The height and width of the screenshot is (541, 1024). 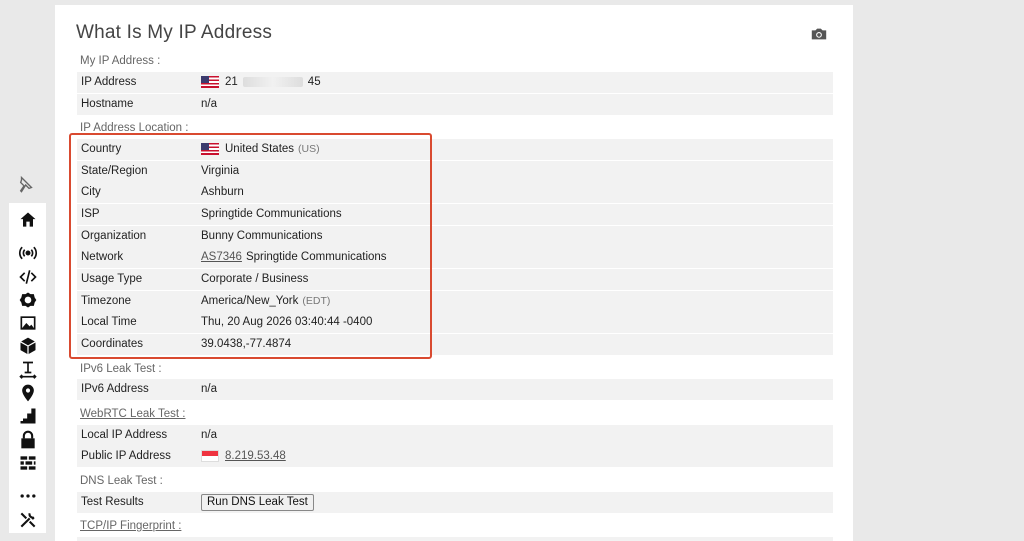 What do you see at coordinates (28, 253) in the screenshot?
I see `broadcast-icon` at bounding box center [28, 253].